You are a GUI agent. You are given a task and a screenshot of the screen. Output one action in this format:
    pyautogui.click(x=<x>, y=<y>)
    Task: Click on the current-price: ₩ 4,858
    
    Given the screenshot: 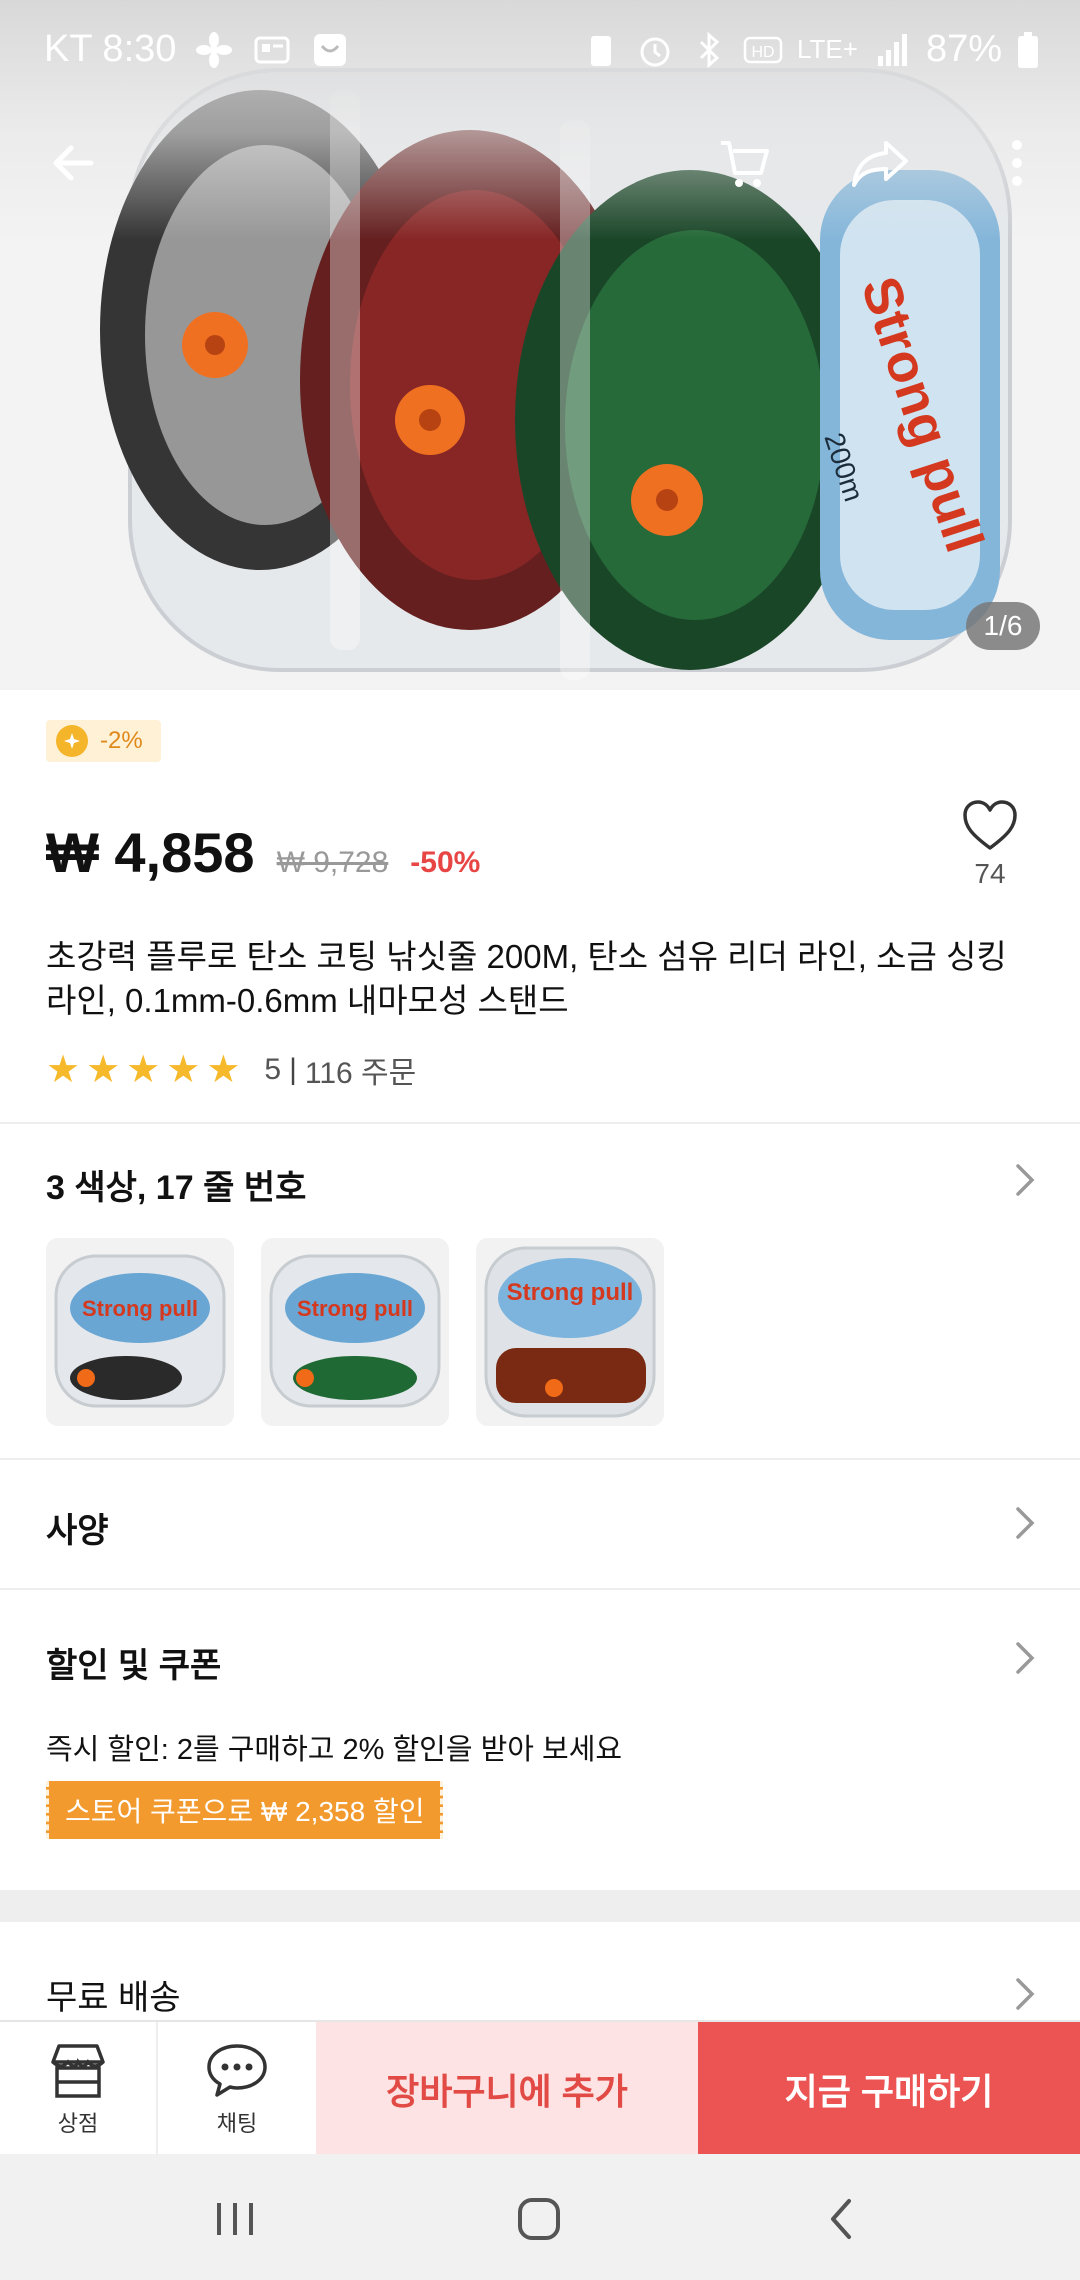 What is the action you would take?
    pyautogui.click(x=150, y=852)
    